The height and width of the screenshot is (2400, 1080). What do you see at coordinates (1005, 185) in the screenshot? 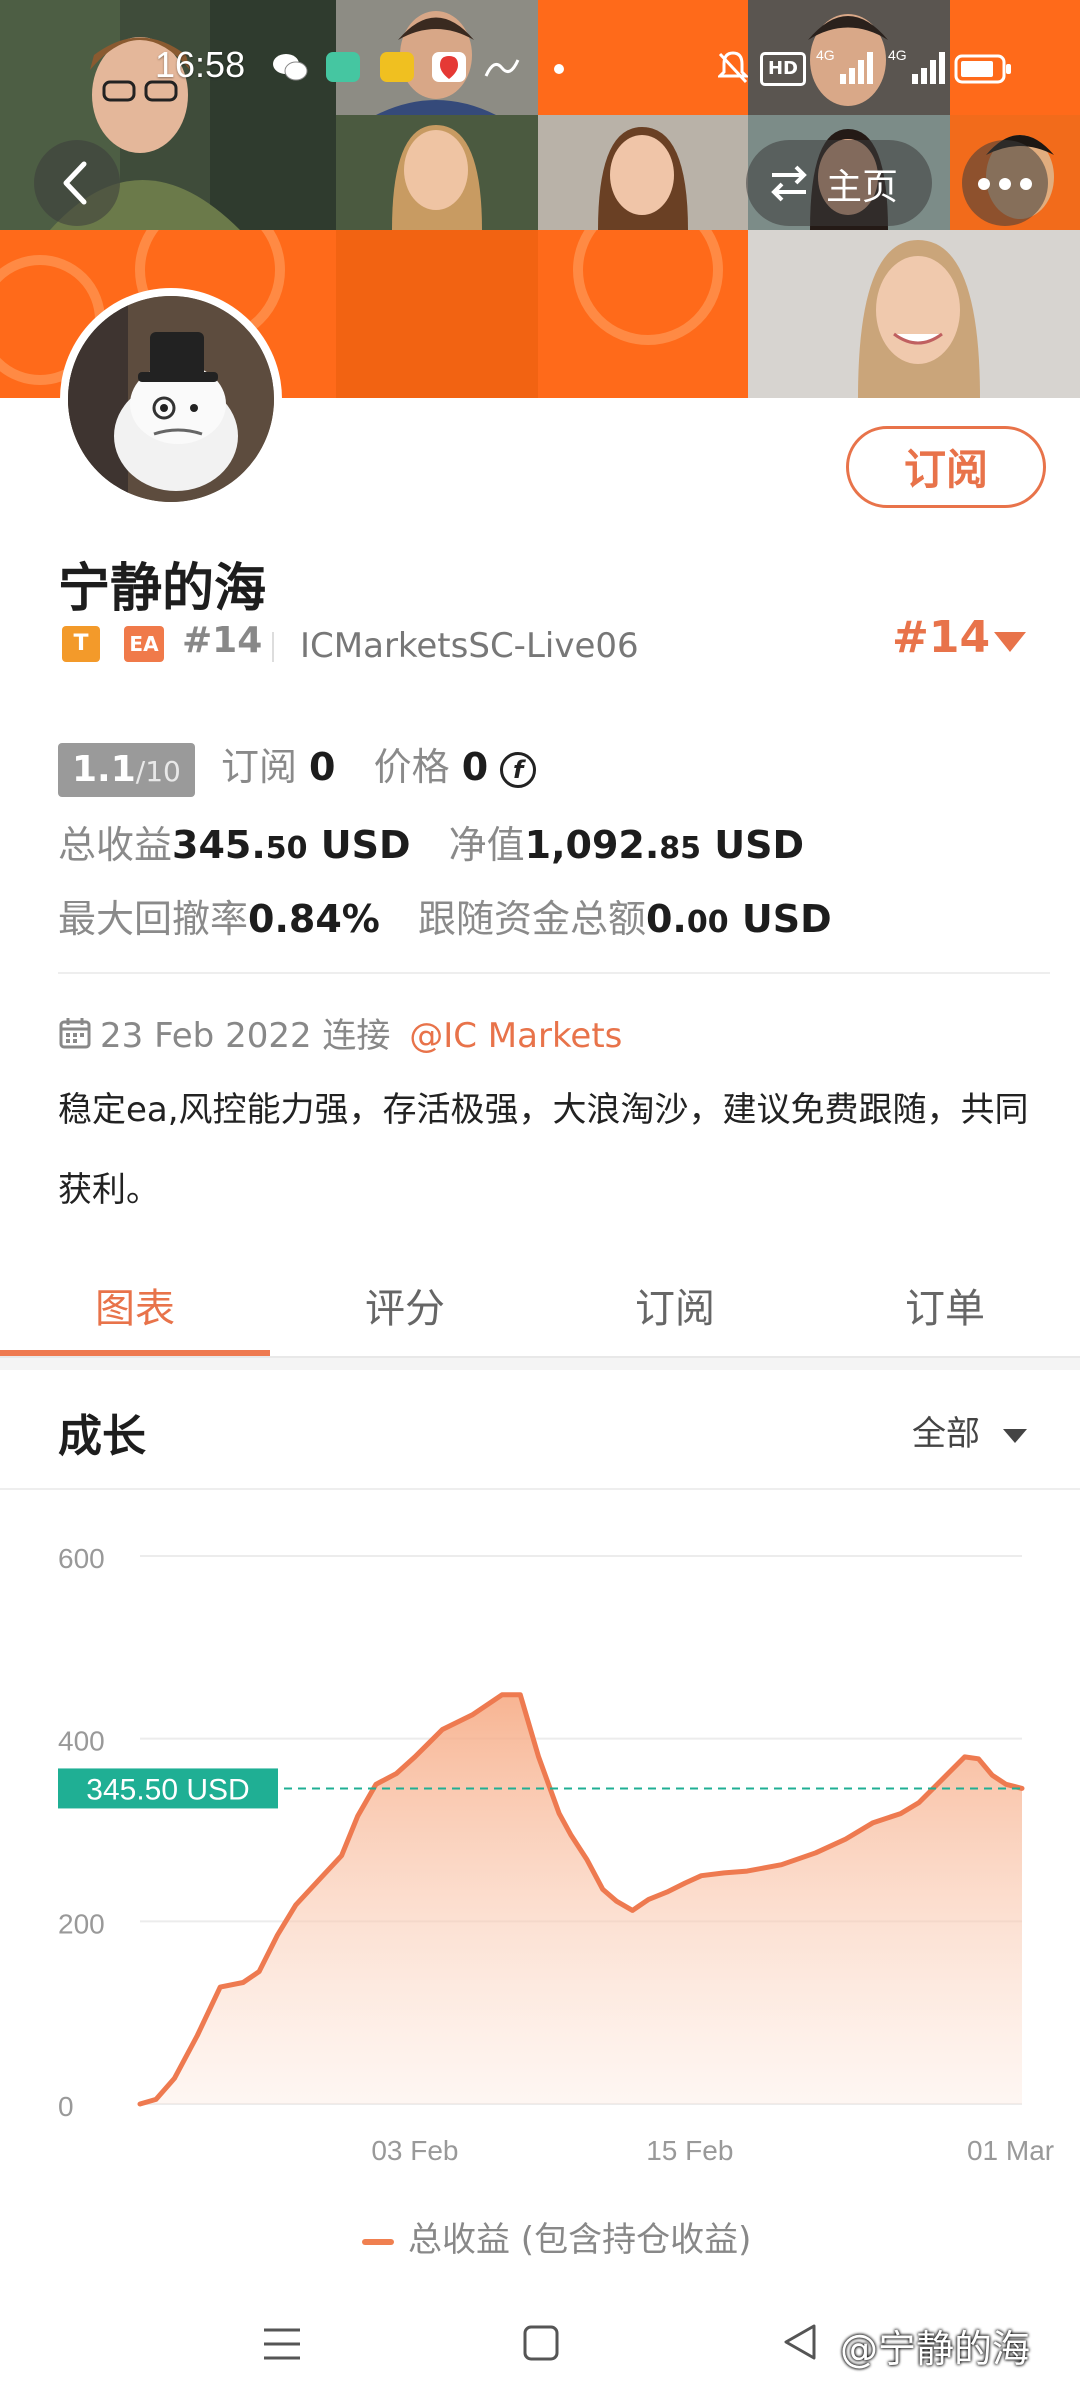
I see `more-dots-icon` at bounding box center [1005, 185].